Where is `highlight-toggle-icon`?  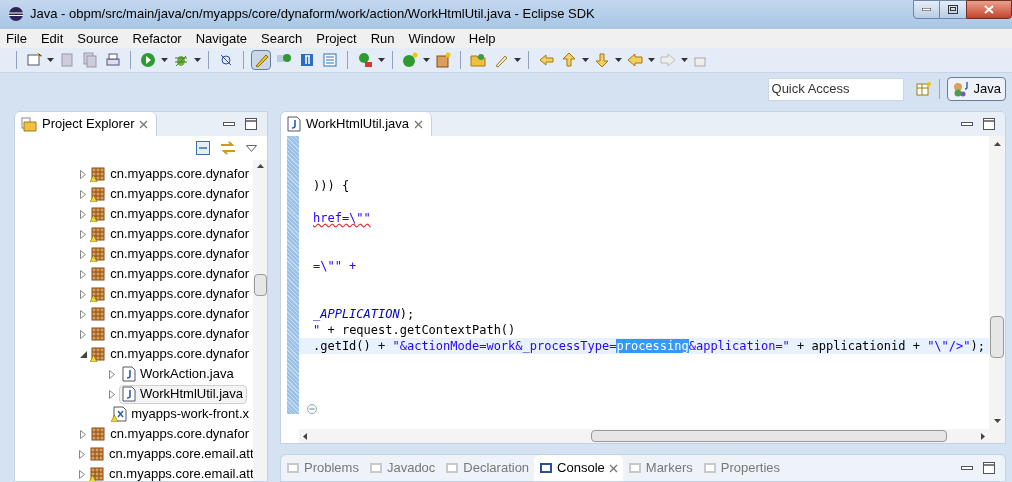
highlight-toggle-icon is located at coordinates (261, 60).